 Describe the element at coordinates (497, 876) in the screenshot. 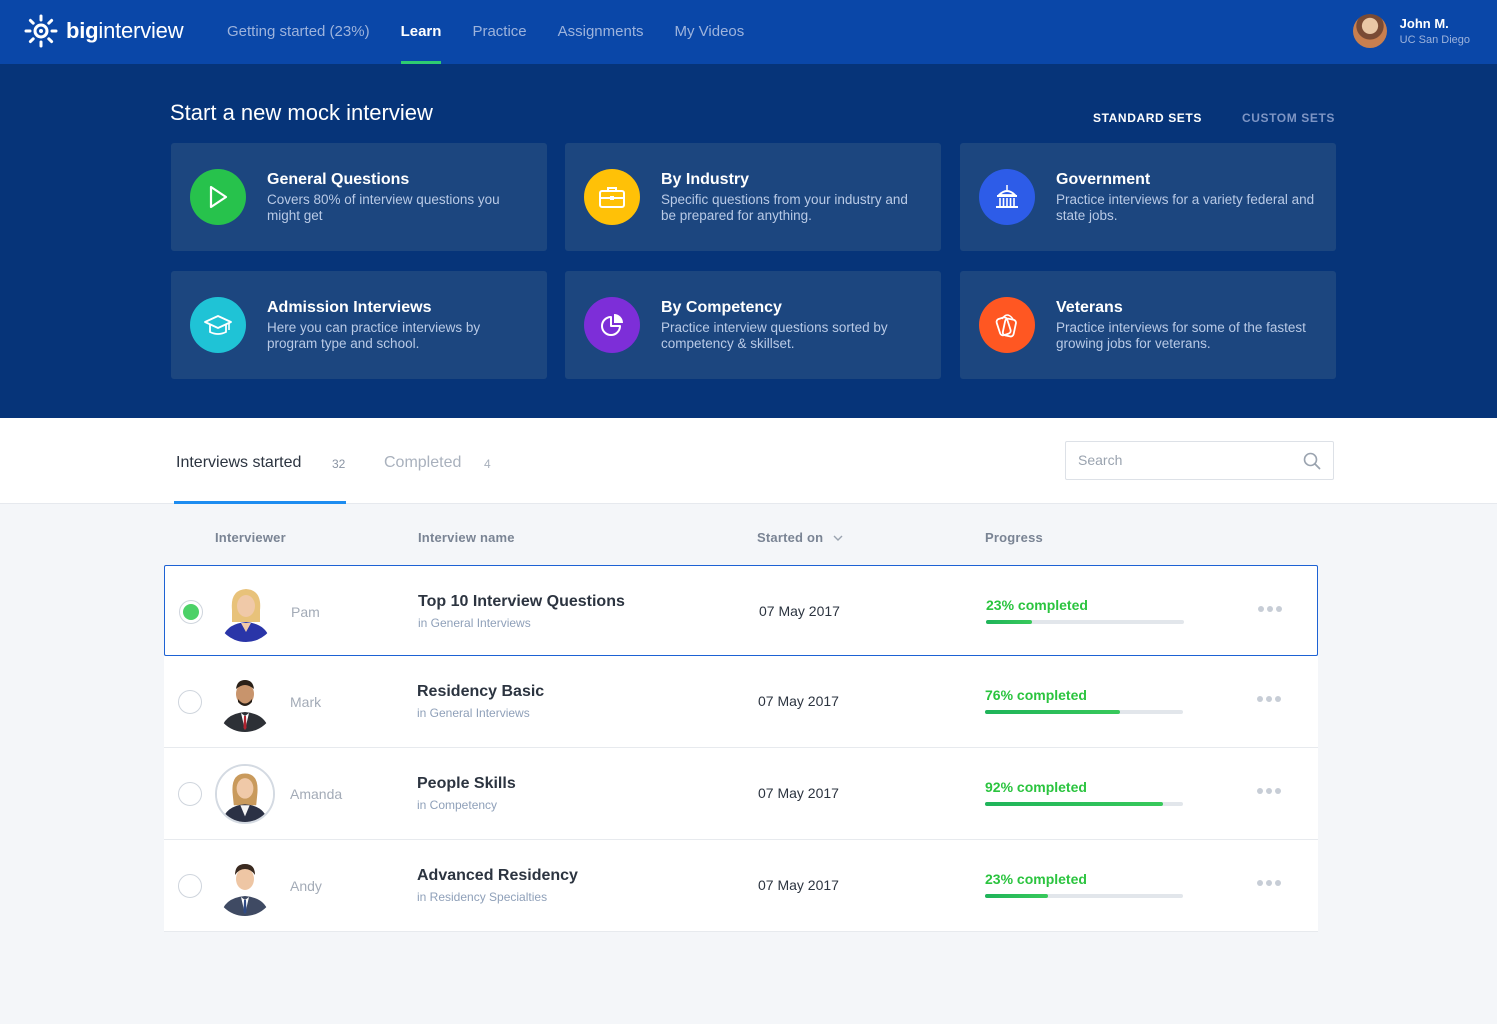

I see `interview-name: Advanced Residency` at that location.